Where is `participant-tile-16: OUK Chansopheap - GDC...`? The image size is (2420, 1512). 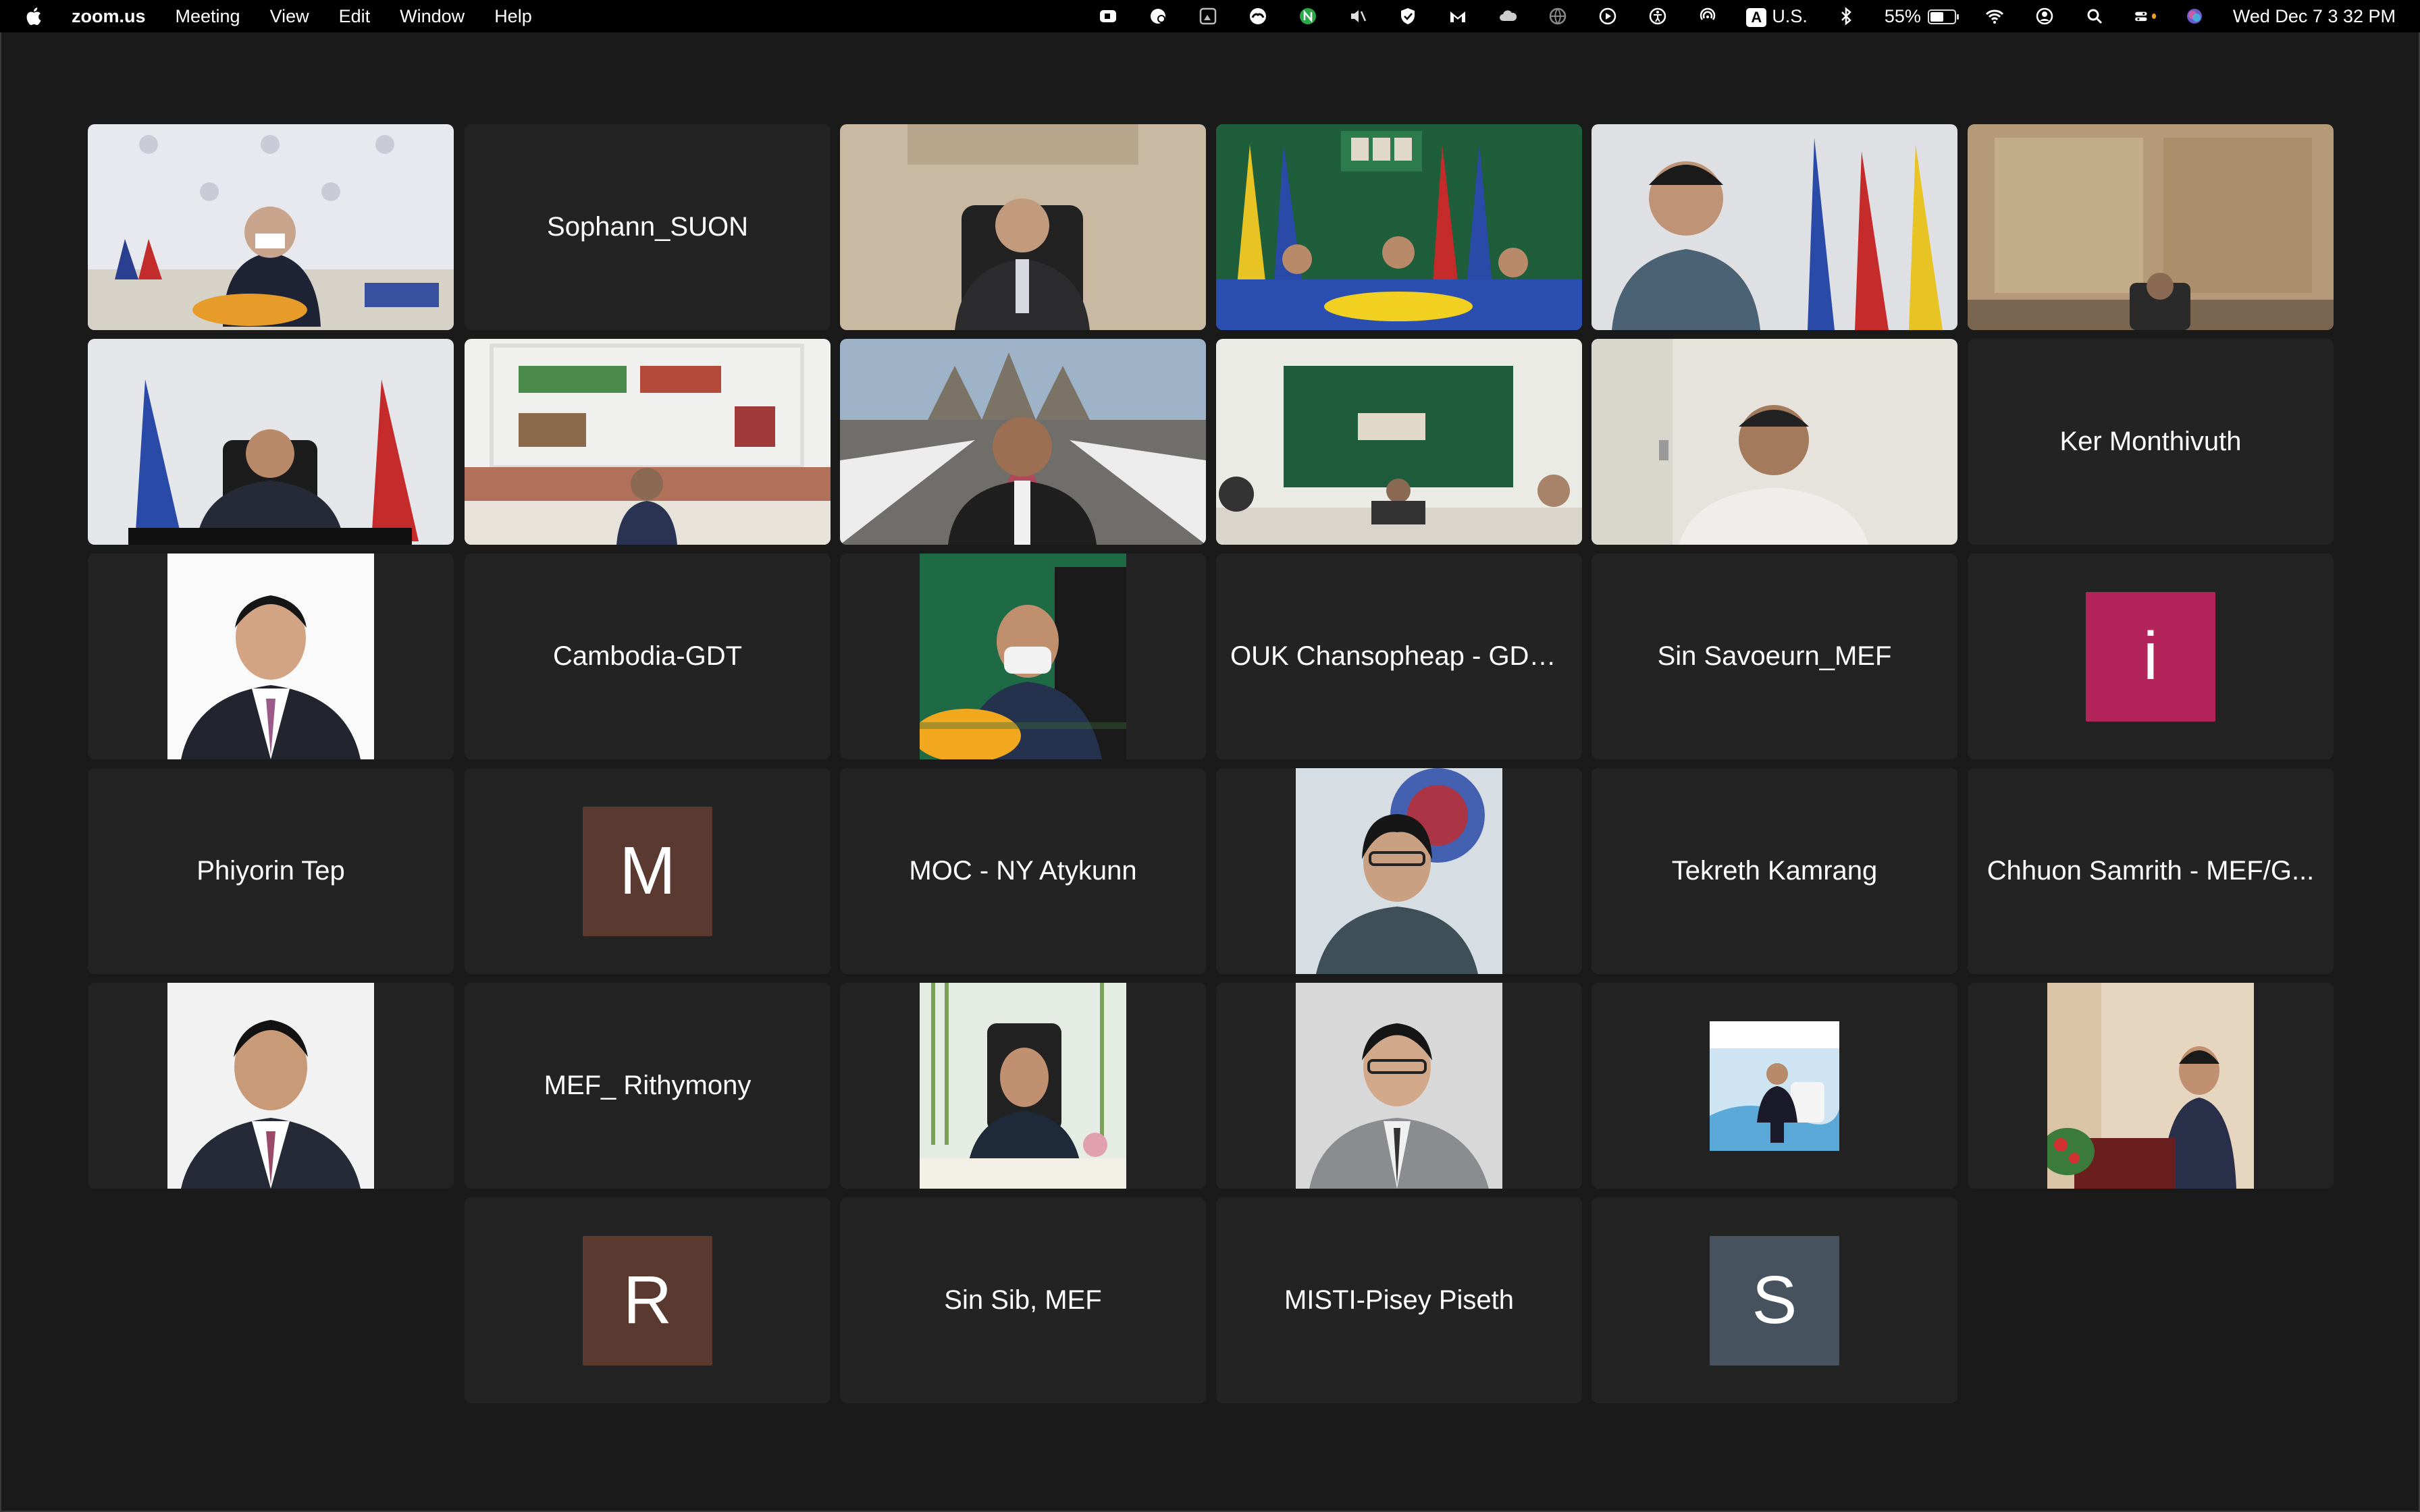
participant-tile-16: OUK Chansopheap - GDC... is located at coordinates (1399, 656).